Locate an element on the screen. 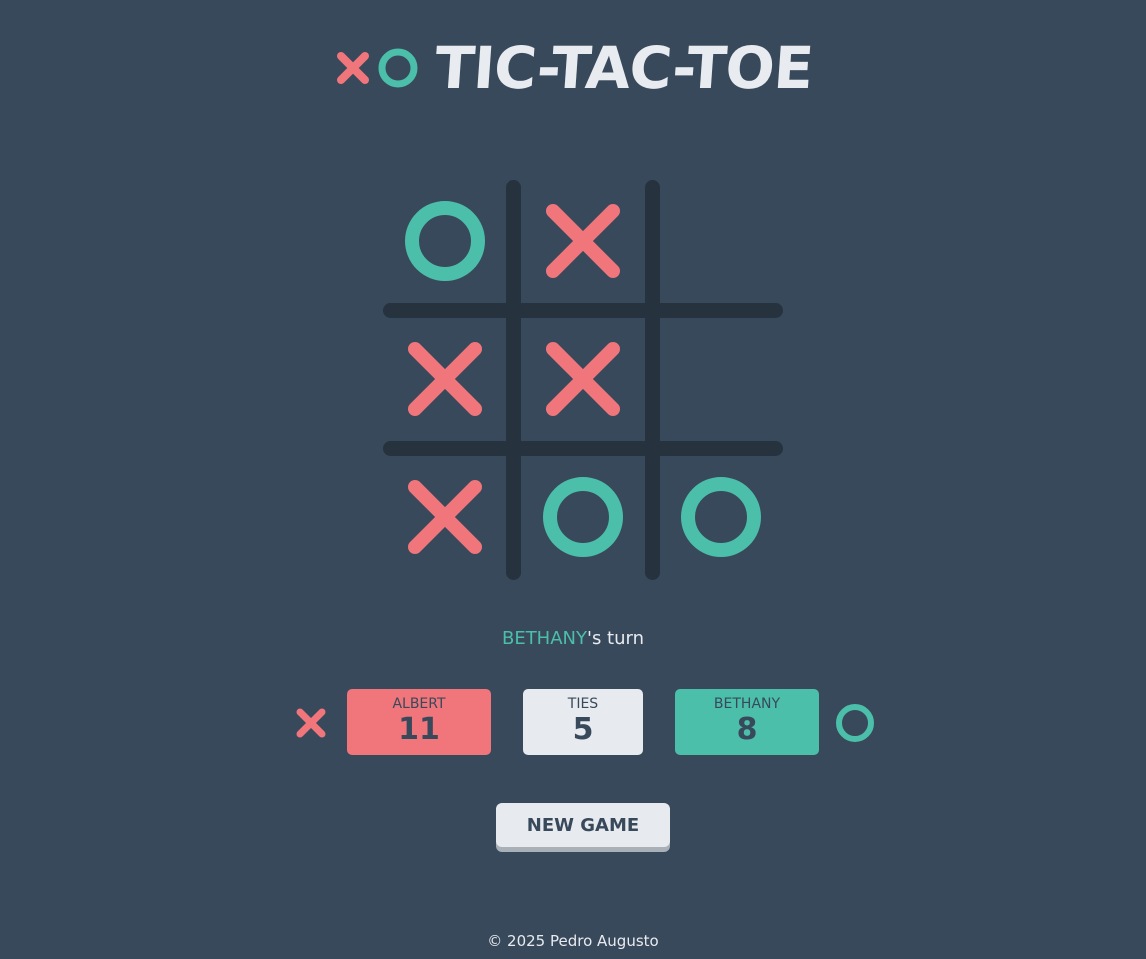  score-label: ALBERT is located at coordinates (419, 704).